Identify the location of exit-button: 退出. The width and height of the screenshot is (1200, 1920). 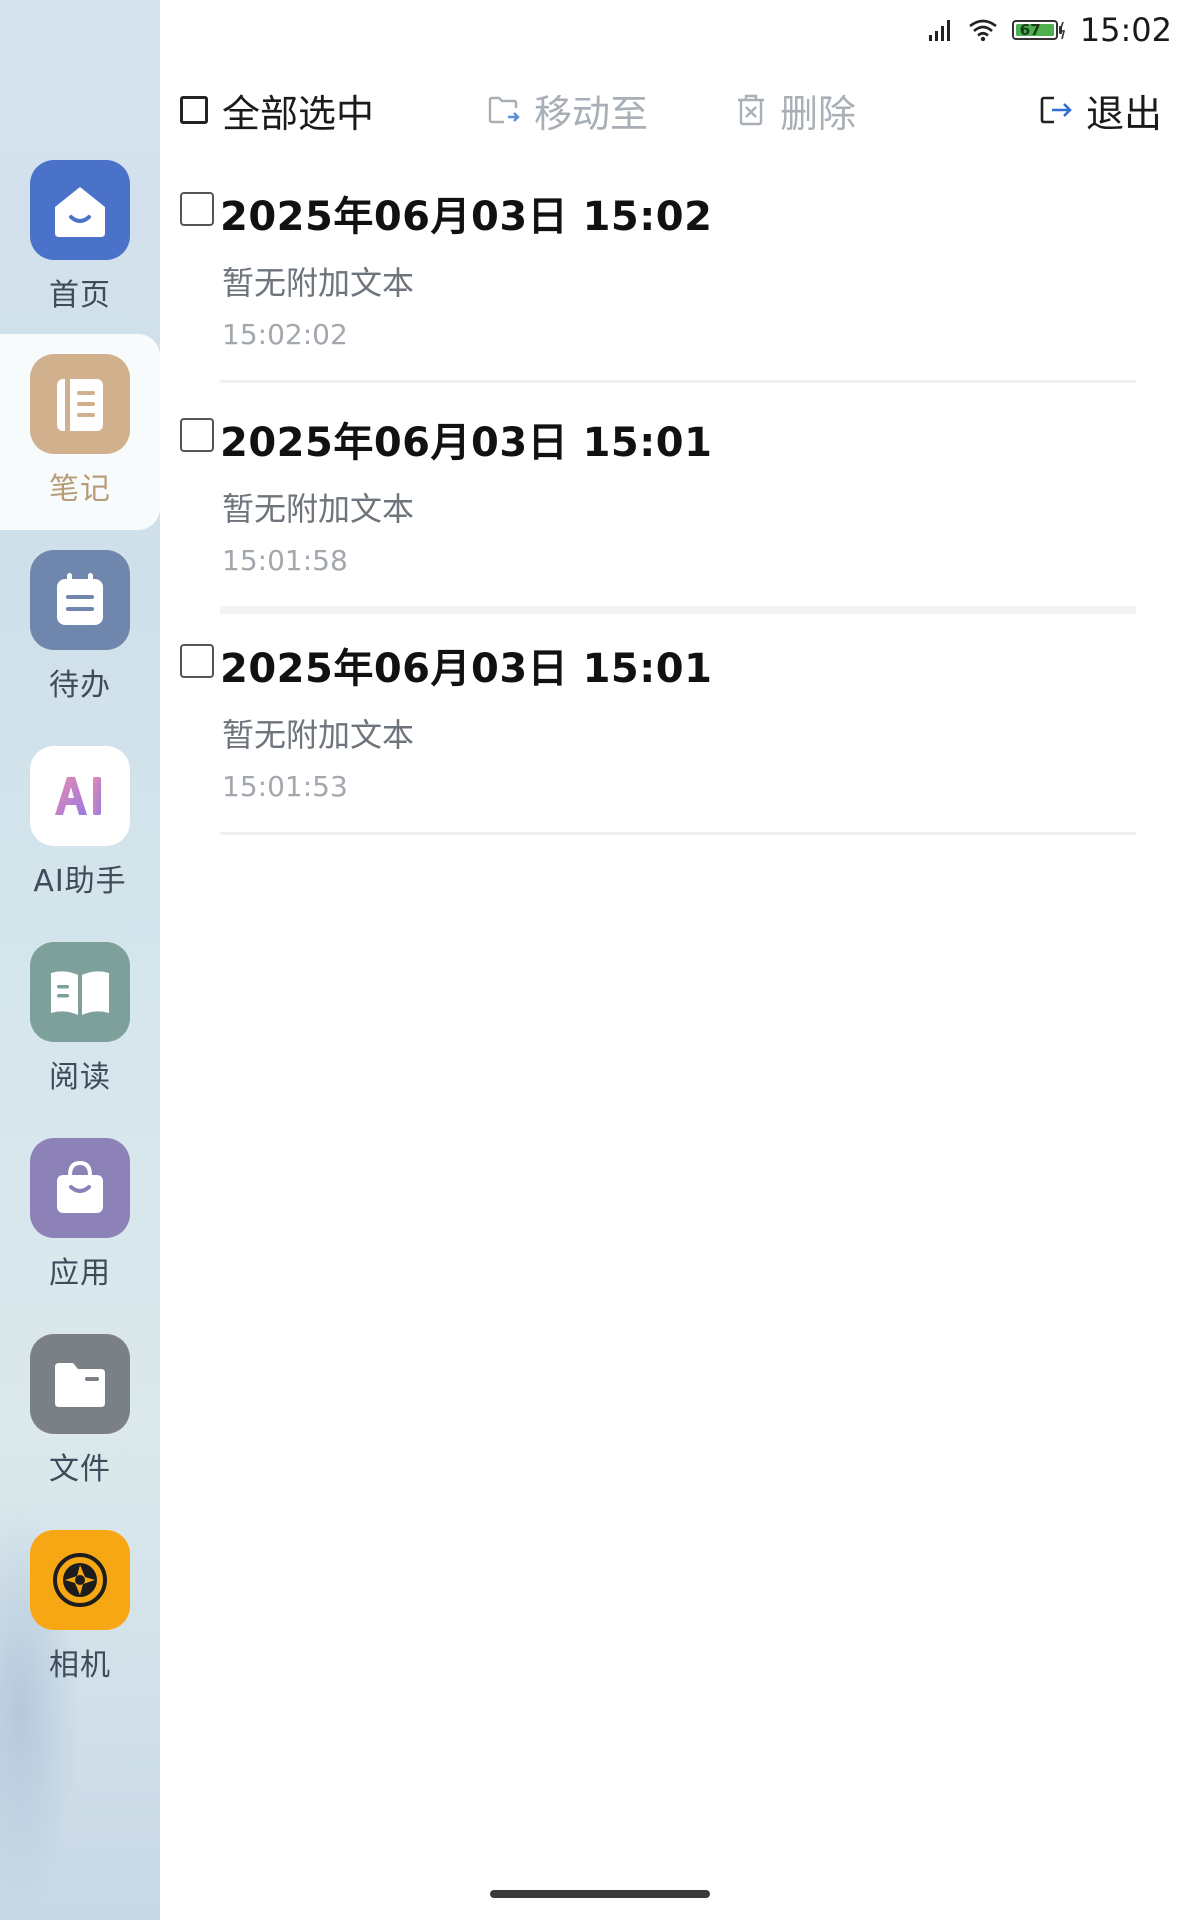
(1101, 110).